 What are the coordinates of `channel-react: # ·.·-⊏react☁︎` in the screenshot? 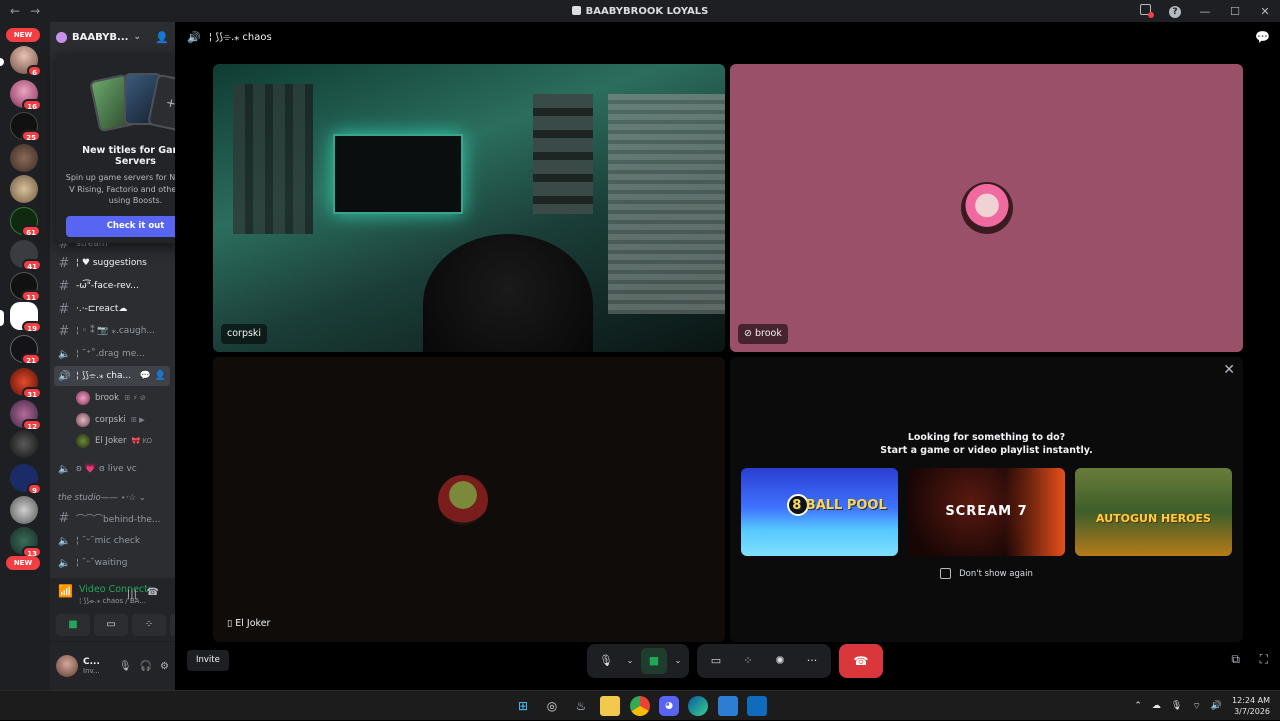 It's located at (112, 309).